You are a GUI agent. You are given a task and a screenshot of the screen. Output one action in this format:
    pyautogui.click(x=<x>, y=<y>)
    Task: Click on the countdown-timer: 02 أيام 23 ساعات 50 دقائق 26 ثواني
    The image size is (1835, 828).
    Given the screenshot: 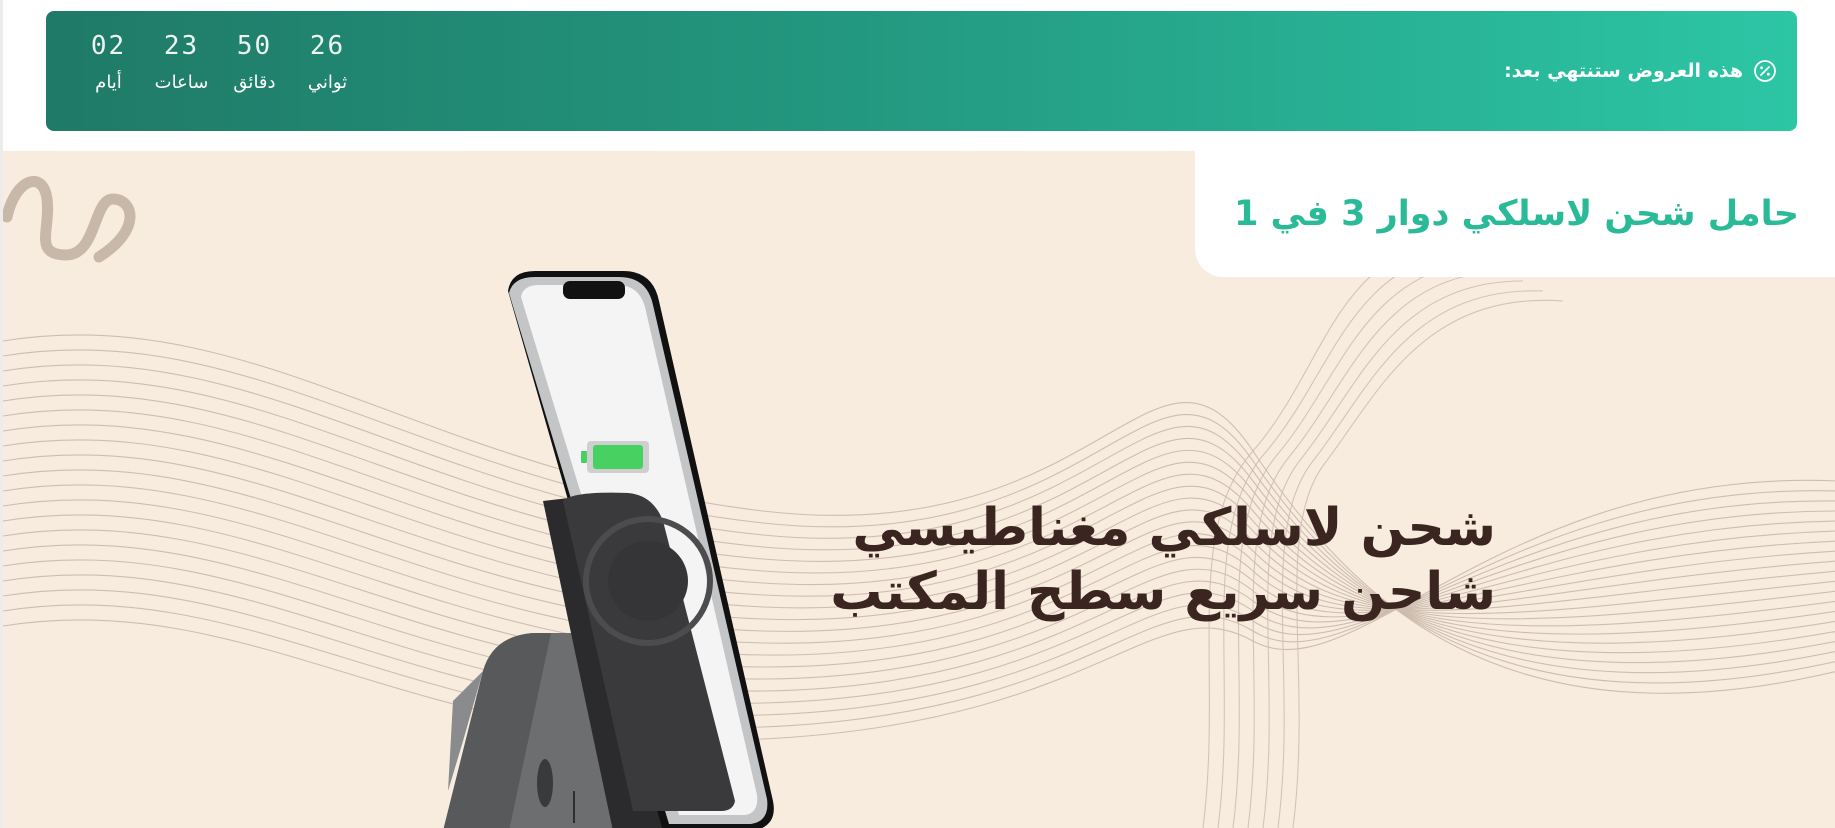 What is the action you would take?
    pyautogui.click(x=218, y=62)
    